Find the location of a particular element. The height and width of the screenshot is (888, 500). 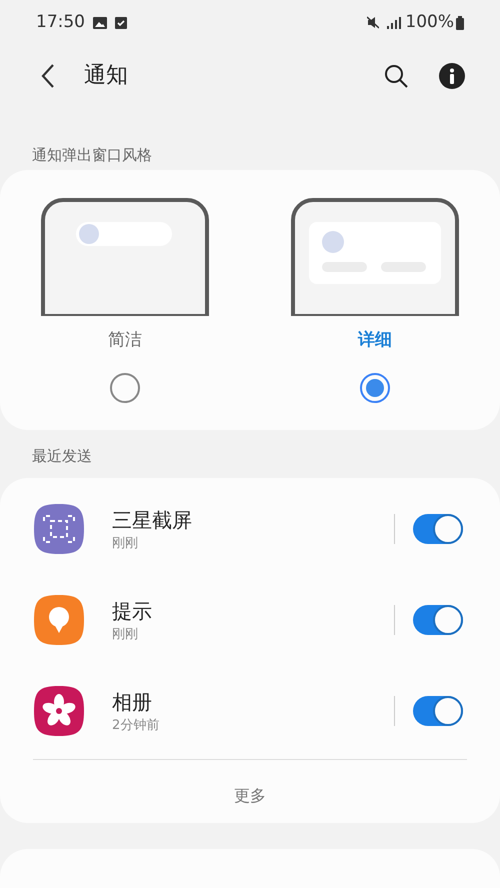

section-heading: 最近发送 is located at coordinates (62, 456).